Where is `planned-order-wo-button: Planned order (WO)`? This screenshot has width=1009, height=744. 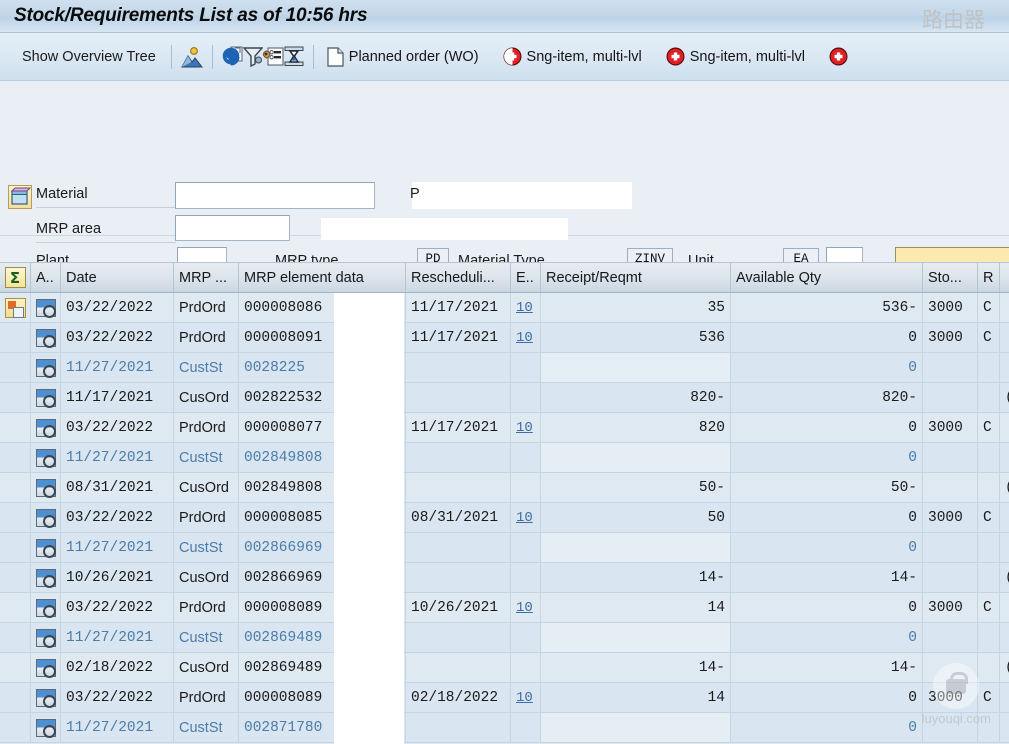
planned-order-wo-button: Planned order (WO) is located at coordinates (403, 57).